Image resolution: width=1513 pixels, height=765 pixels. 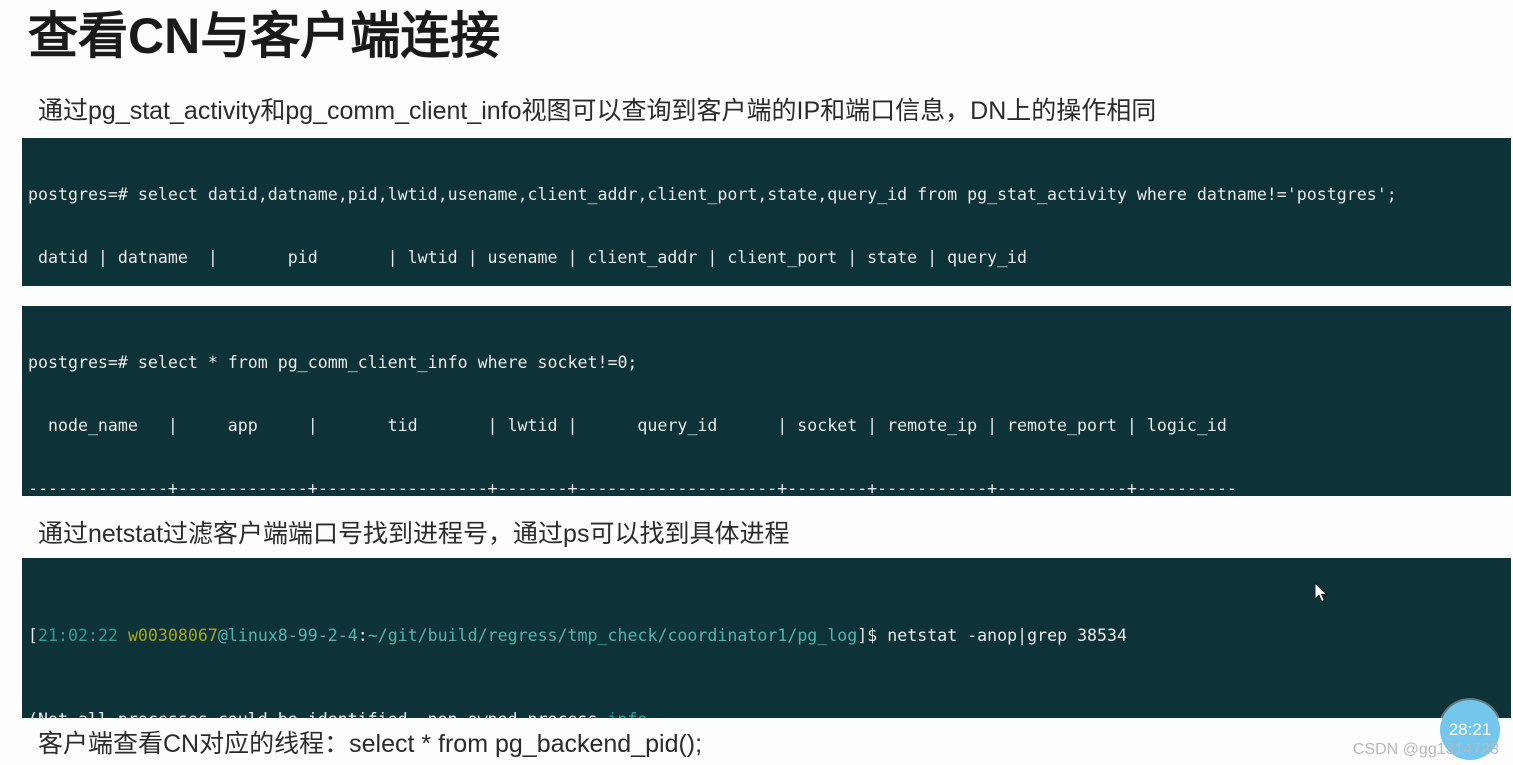 I want to click on prompt-hostname: linux8-99-2-4, so click(x=292, y=635).